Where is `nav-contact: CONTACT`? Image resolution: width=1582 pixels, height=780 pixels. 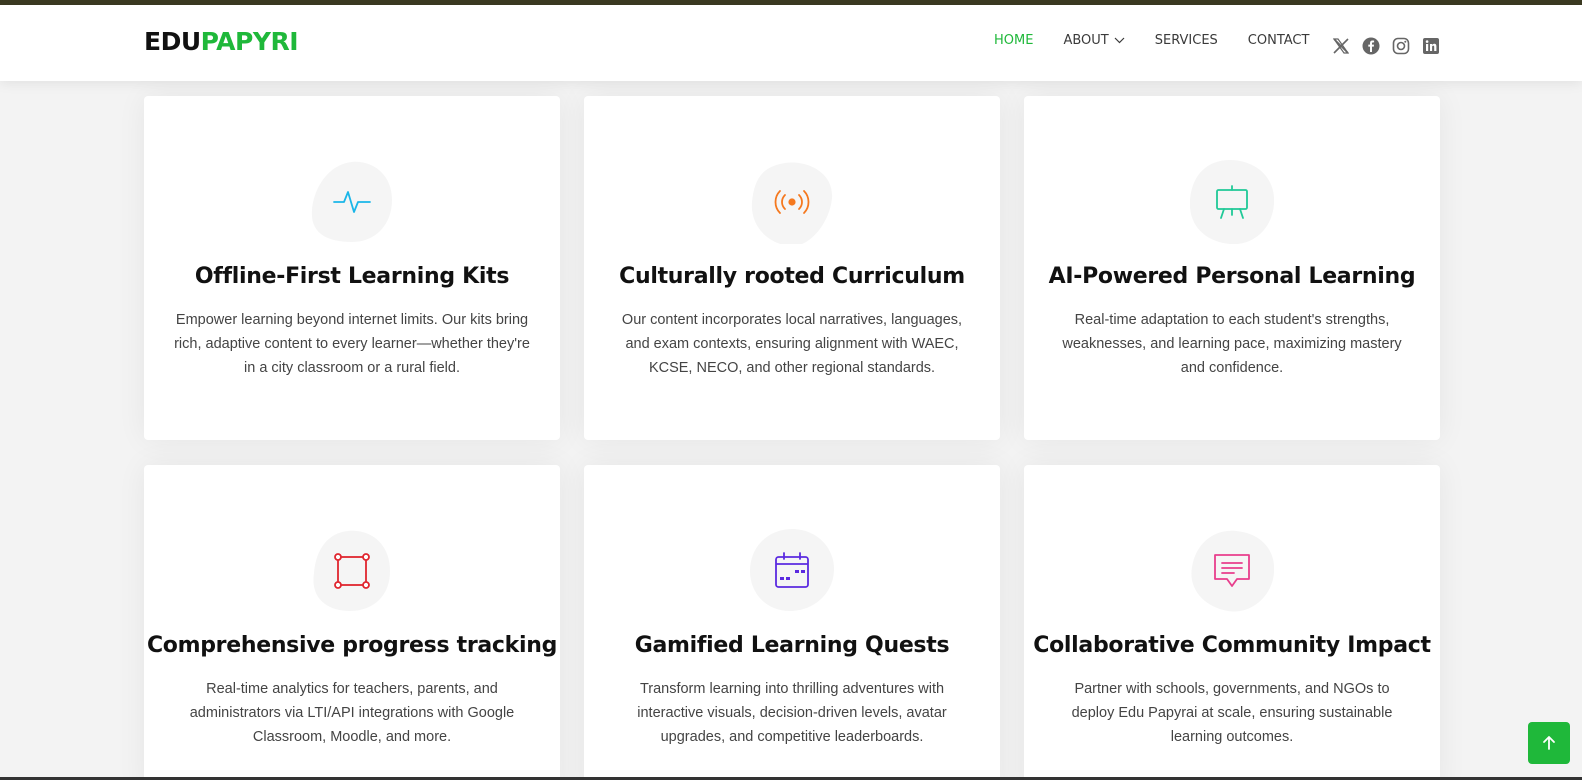 nav-contact: CONTACT is located at coordinates (1279, 40).